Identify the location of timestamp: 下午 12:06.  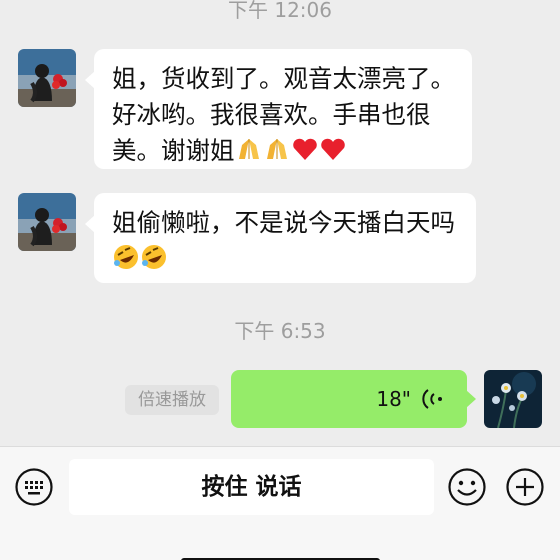
(280, 11).